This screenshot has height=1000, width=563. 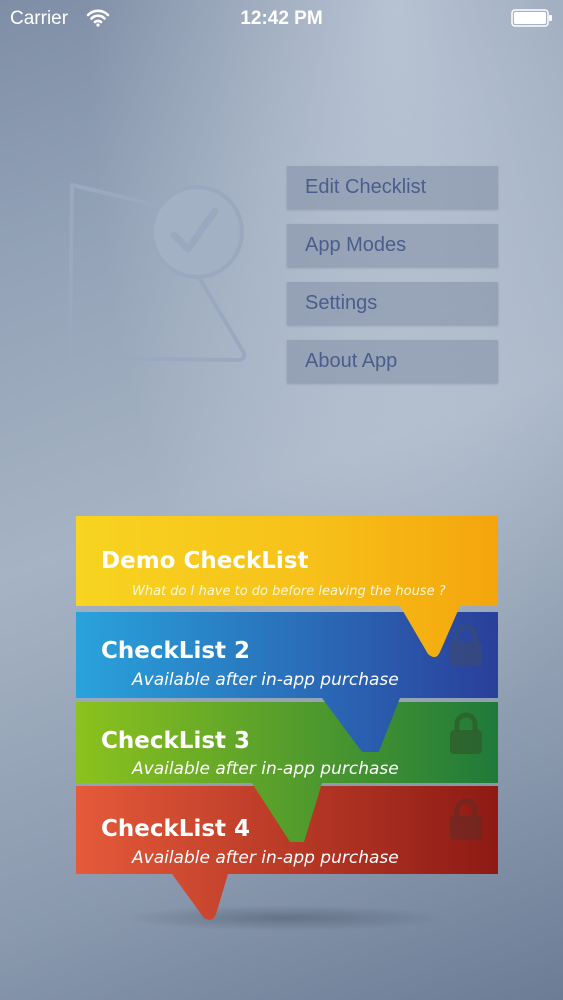 I want to click on checklist-card-3-subtitle: Available after in-app purchase, so click(x=265, y=769).